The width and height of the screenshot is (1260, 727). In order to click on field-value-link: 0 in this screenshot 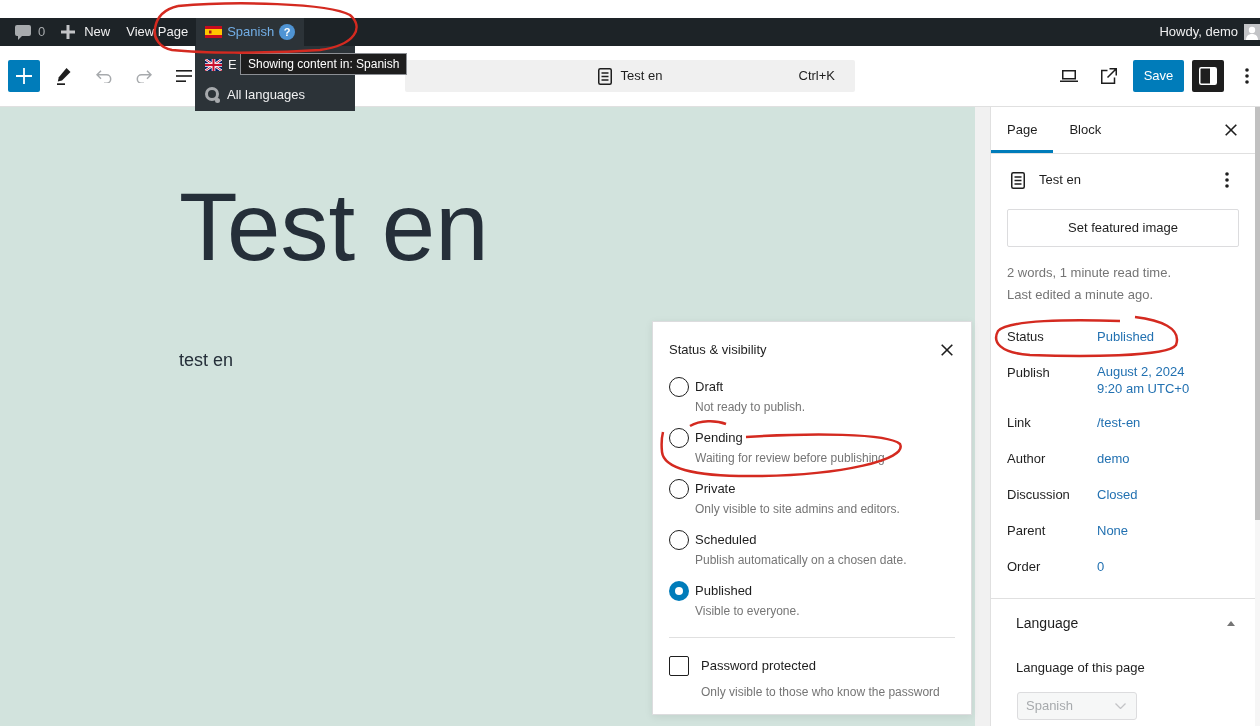, I will do `click(1101, 567)`.